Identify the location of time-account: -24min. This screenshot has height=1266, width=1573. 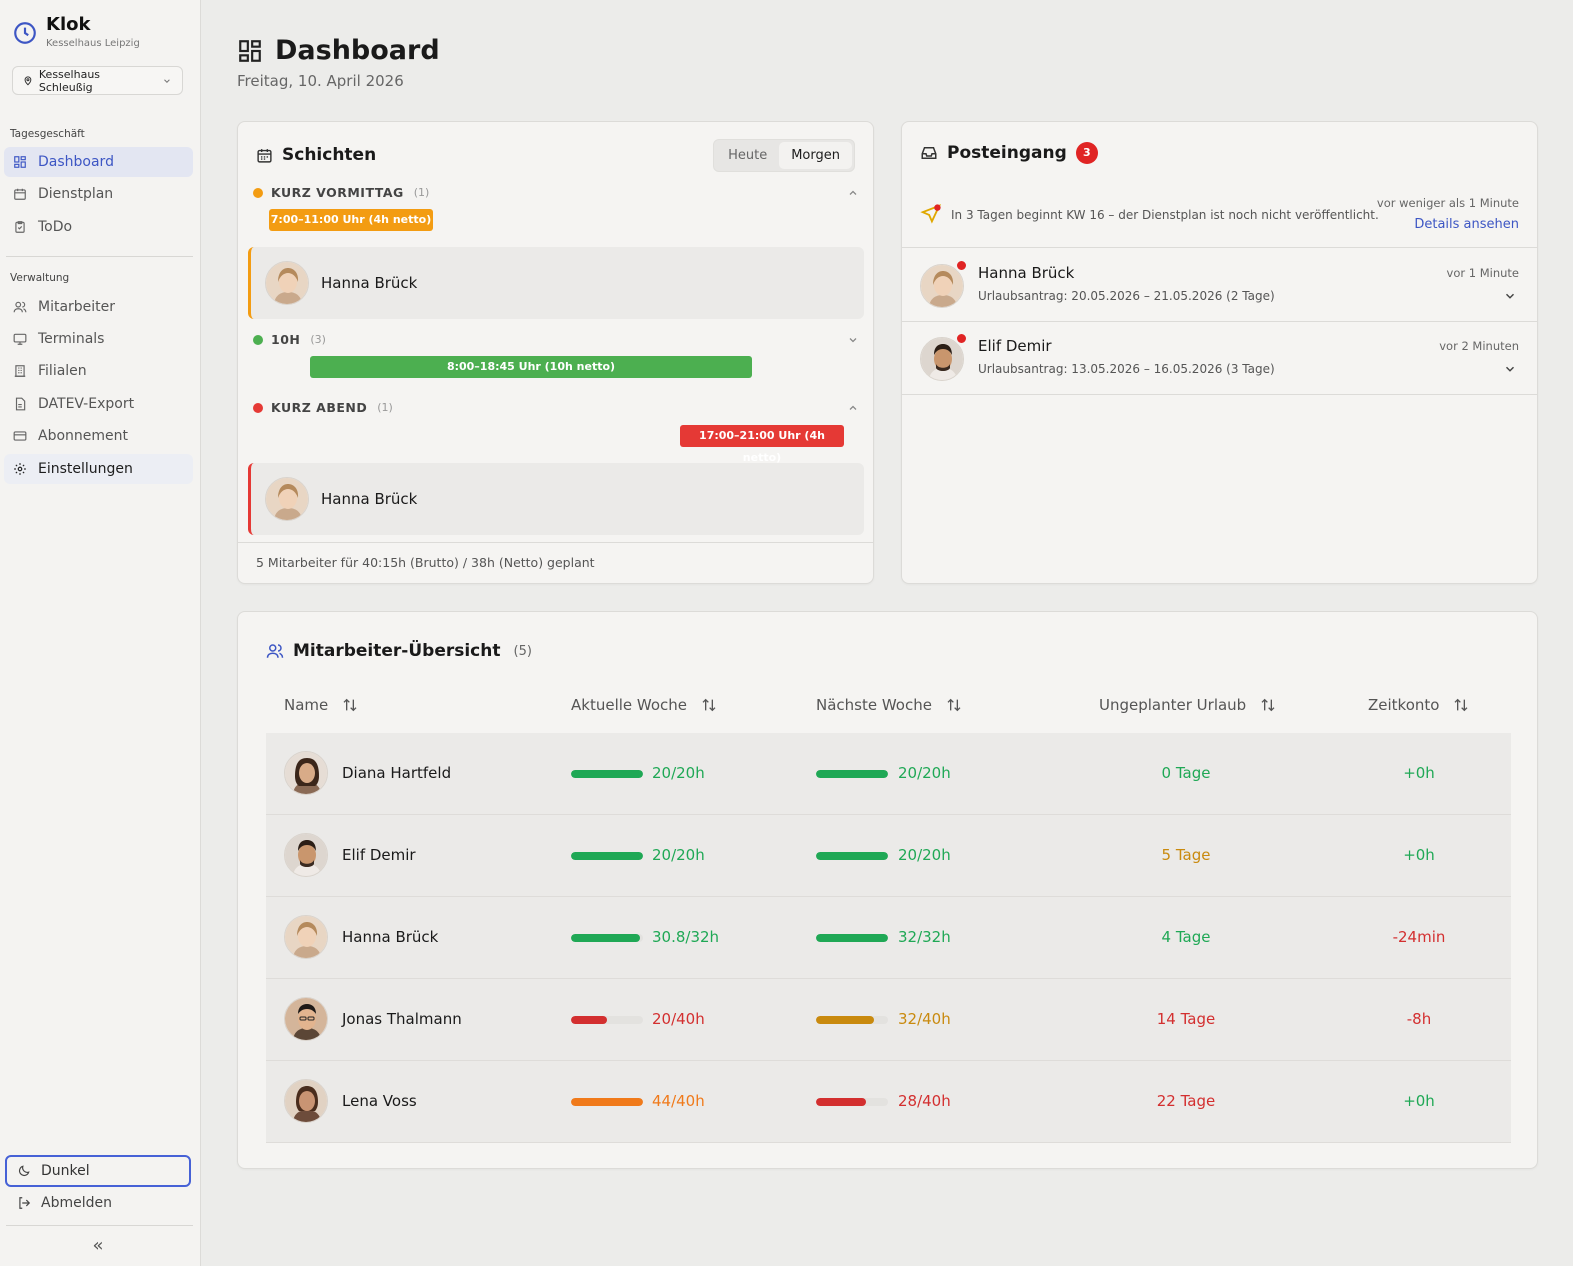
(1419, 937).